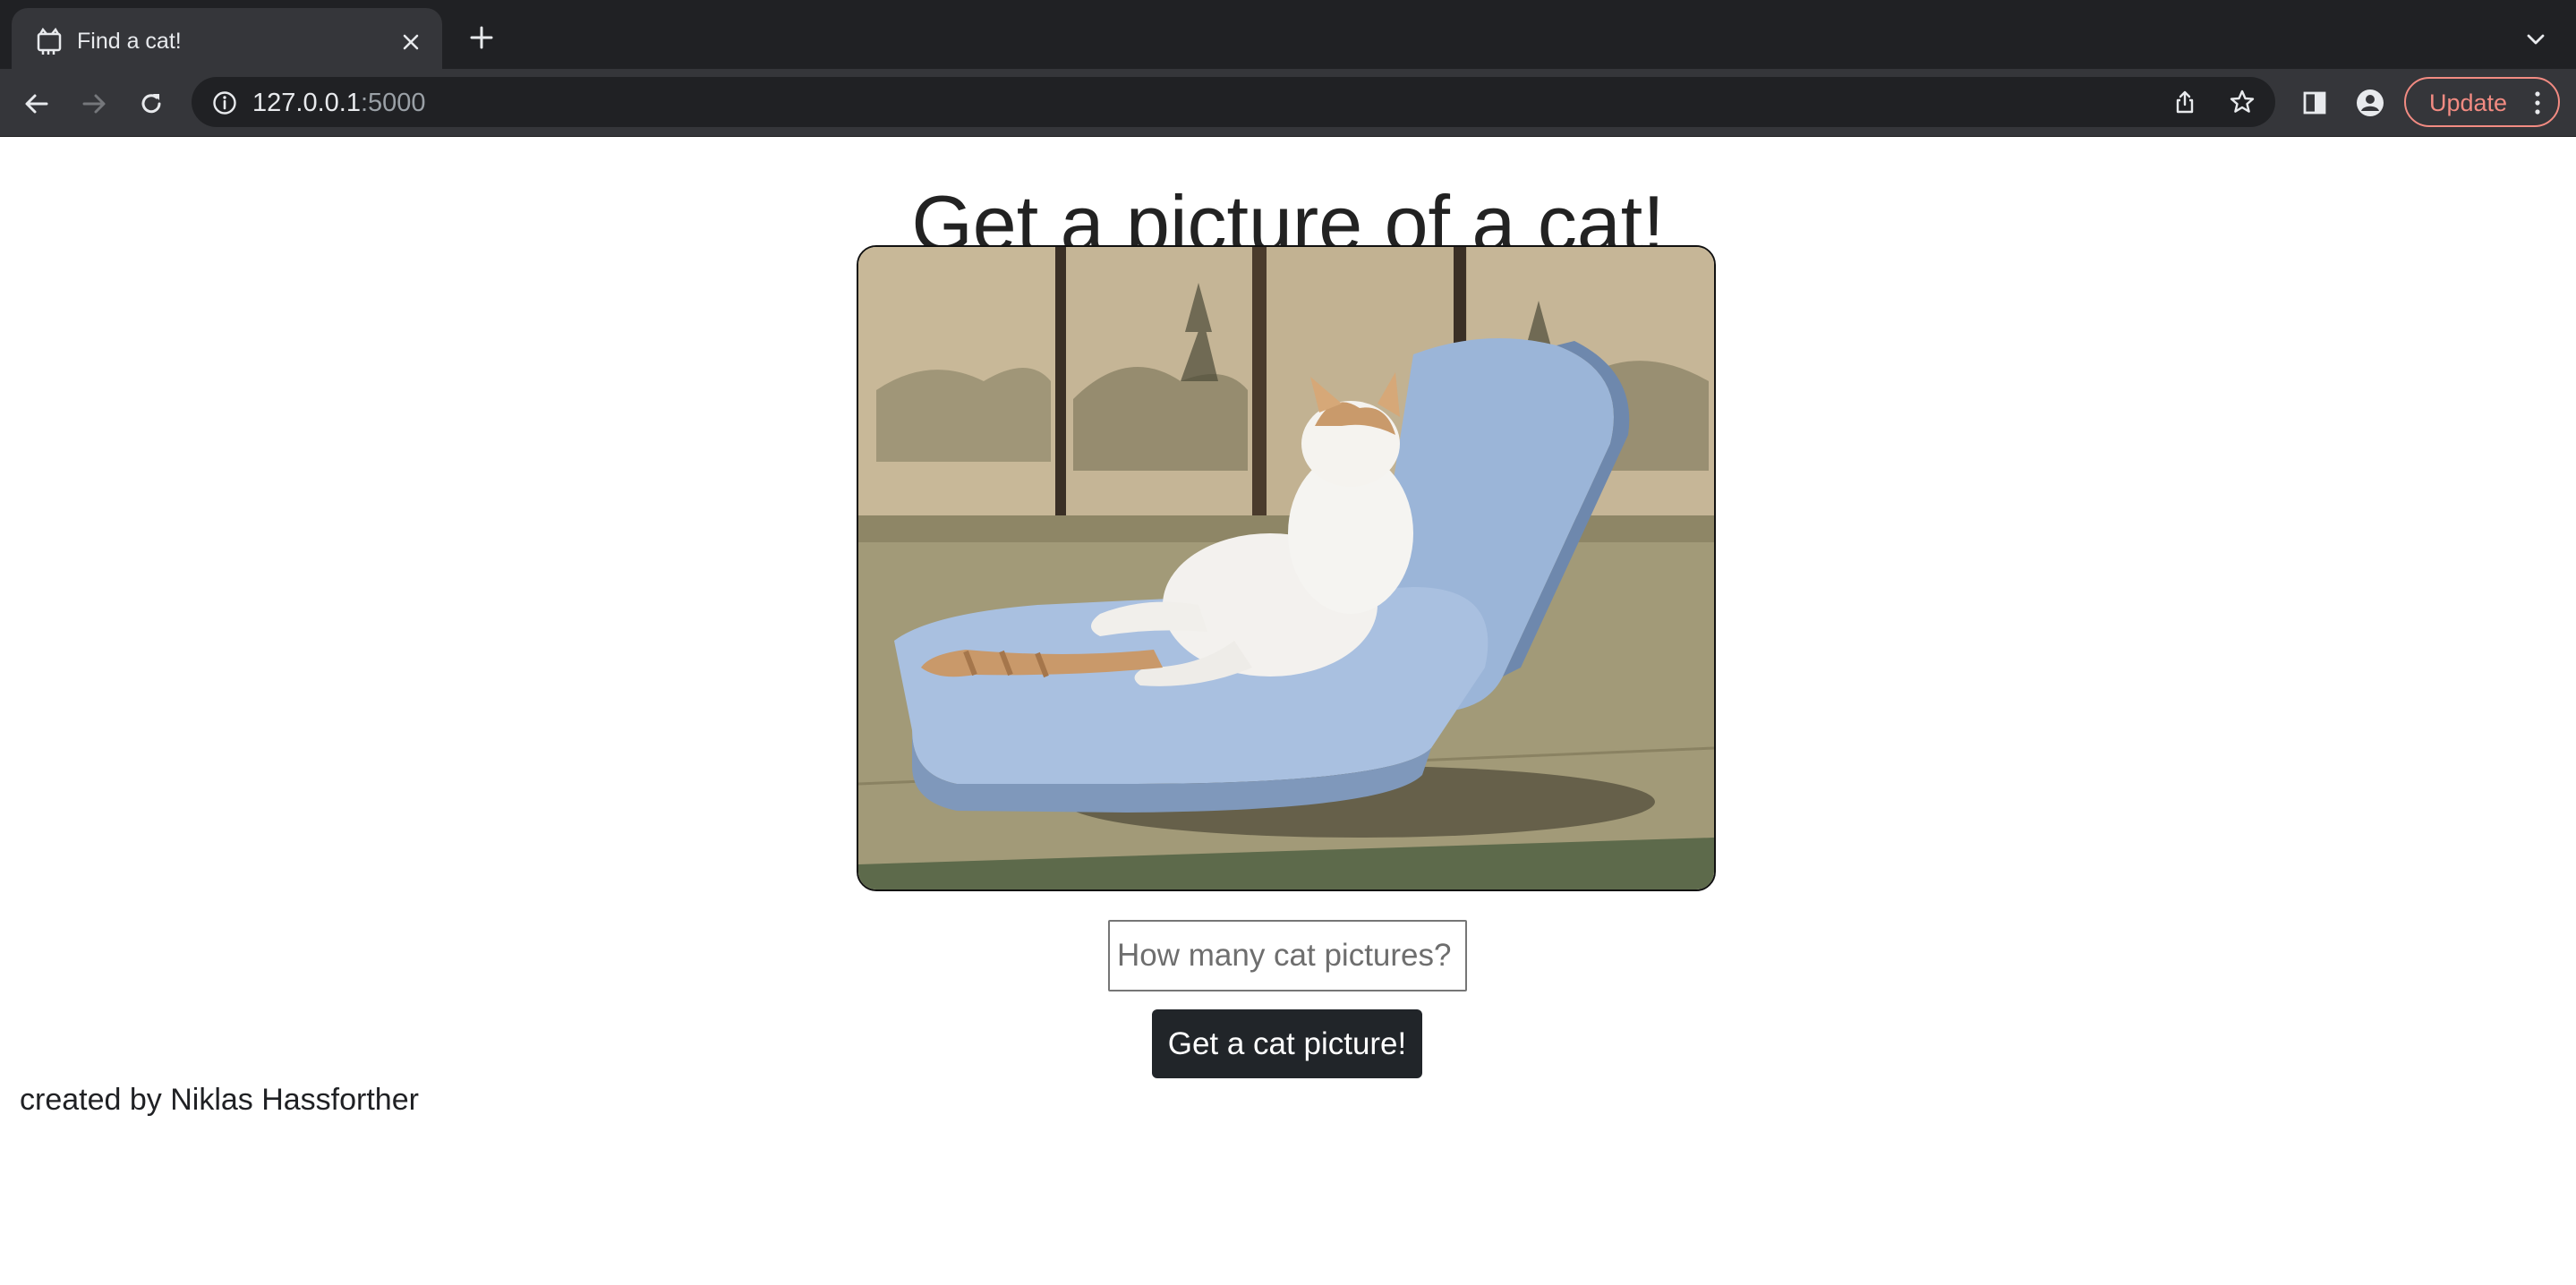  Describe the element at coordinates (1233, 102) in the screenshot. I see `address-bar: 127.0.0.1:5000` at that location.